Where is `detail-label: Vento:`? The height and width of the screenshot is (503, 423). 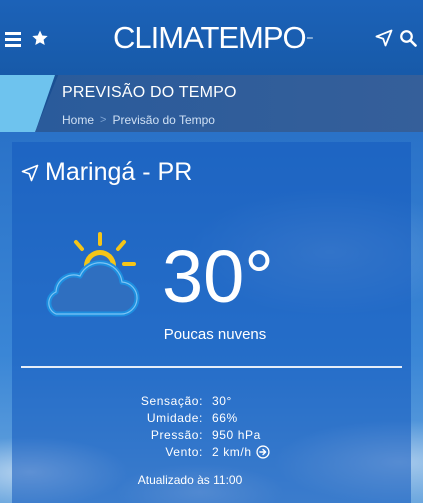
detail-label: Vento: is located at coordinates (184, 451).